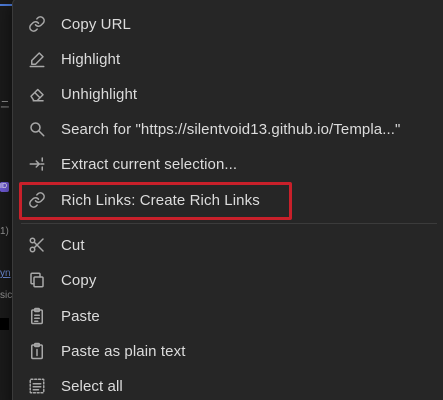 This screenshot has width=443, height=400. Describe the element at coordinates (229, 351) in the screenshot. I see `menu-item-paste-plain: Paste as plain text` at that location.